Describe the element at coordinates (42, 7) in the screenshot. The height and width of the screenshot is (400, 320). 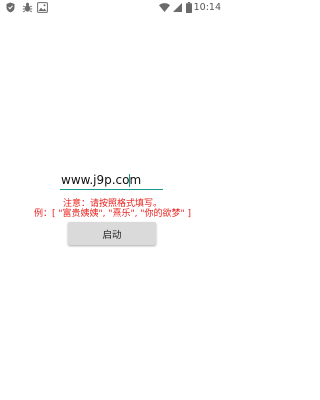
I see `image-icon` at that location.